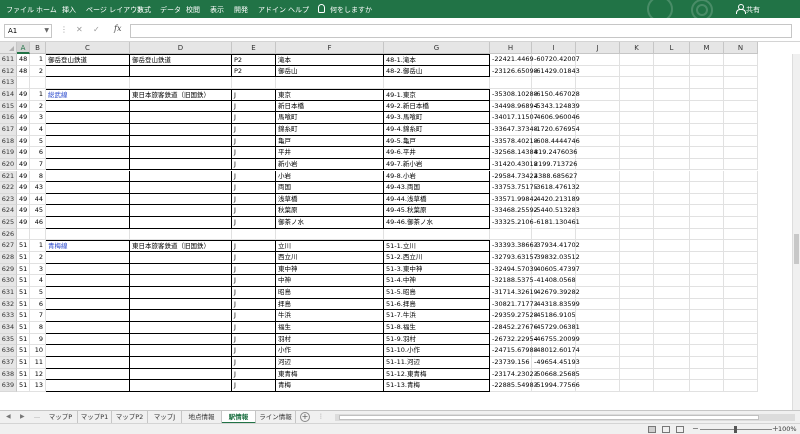 Image resolution: width=800 pixels, height=434 pixels. What do you see at coordinates (514, 258) in the screenshot?
I see `cell-h: -32793.63157` at bounding box center [514, 258].